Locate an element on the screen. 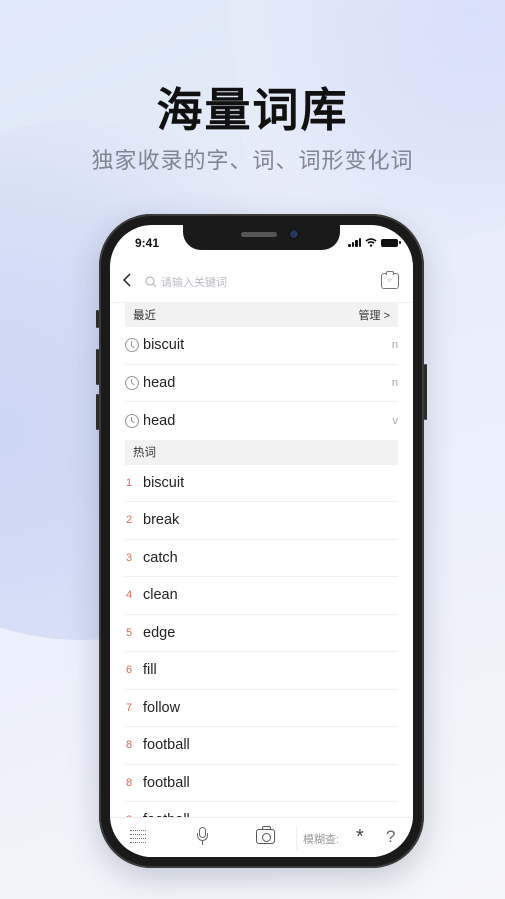  chevron-left-icon is located at coordinates (126, 280).